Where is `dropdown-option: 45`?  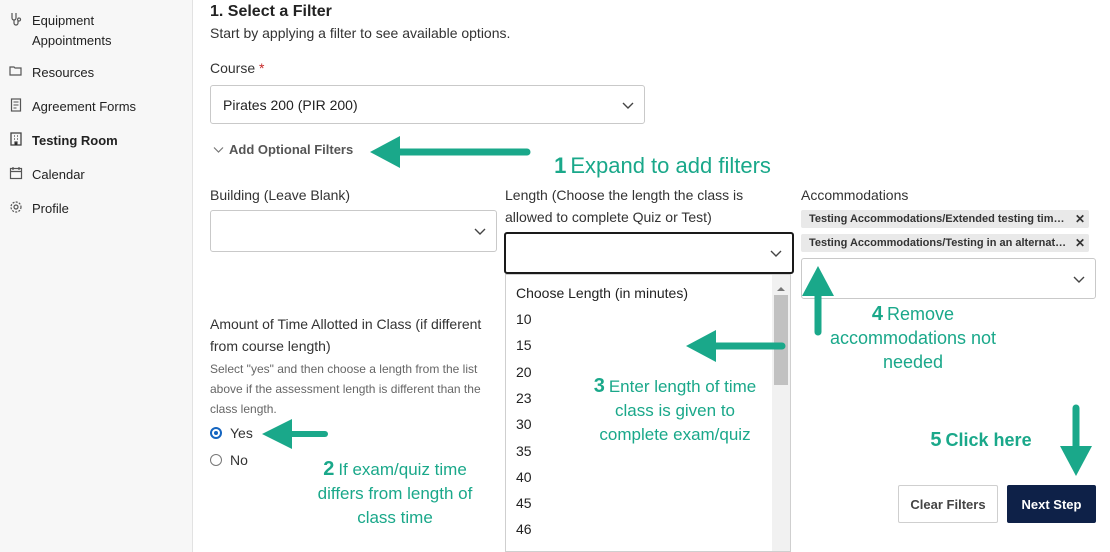
dropdown-option: 45 is located at coordinates (524, 503).